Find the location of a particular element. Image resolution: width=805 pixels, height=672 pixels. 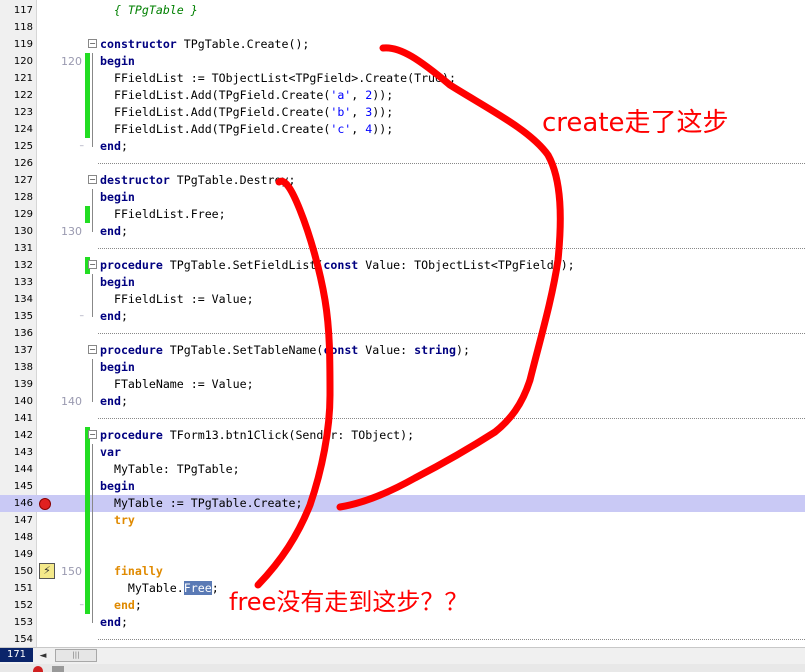

code-text: MyTable: TPgTable; is located at coordinates (170, 469).